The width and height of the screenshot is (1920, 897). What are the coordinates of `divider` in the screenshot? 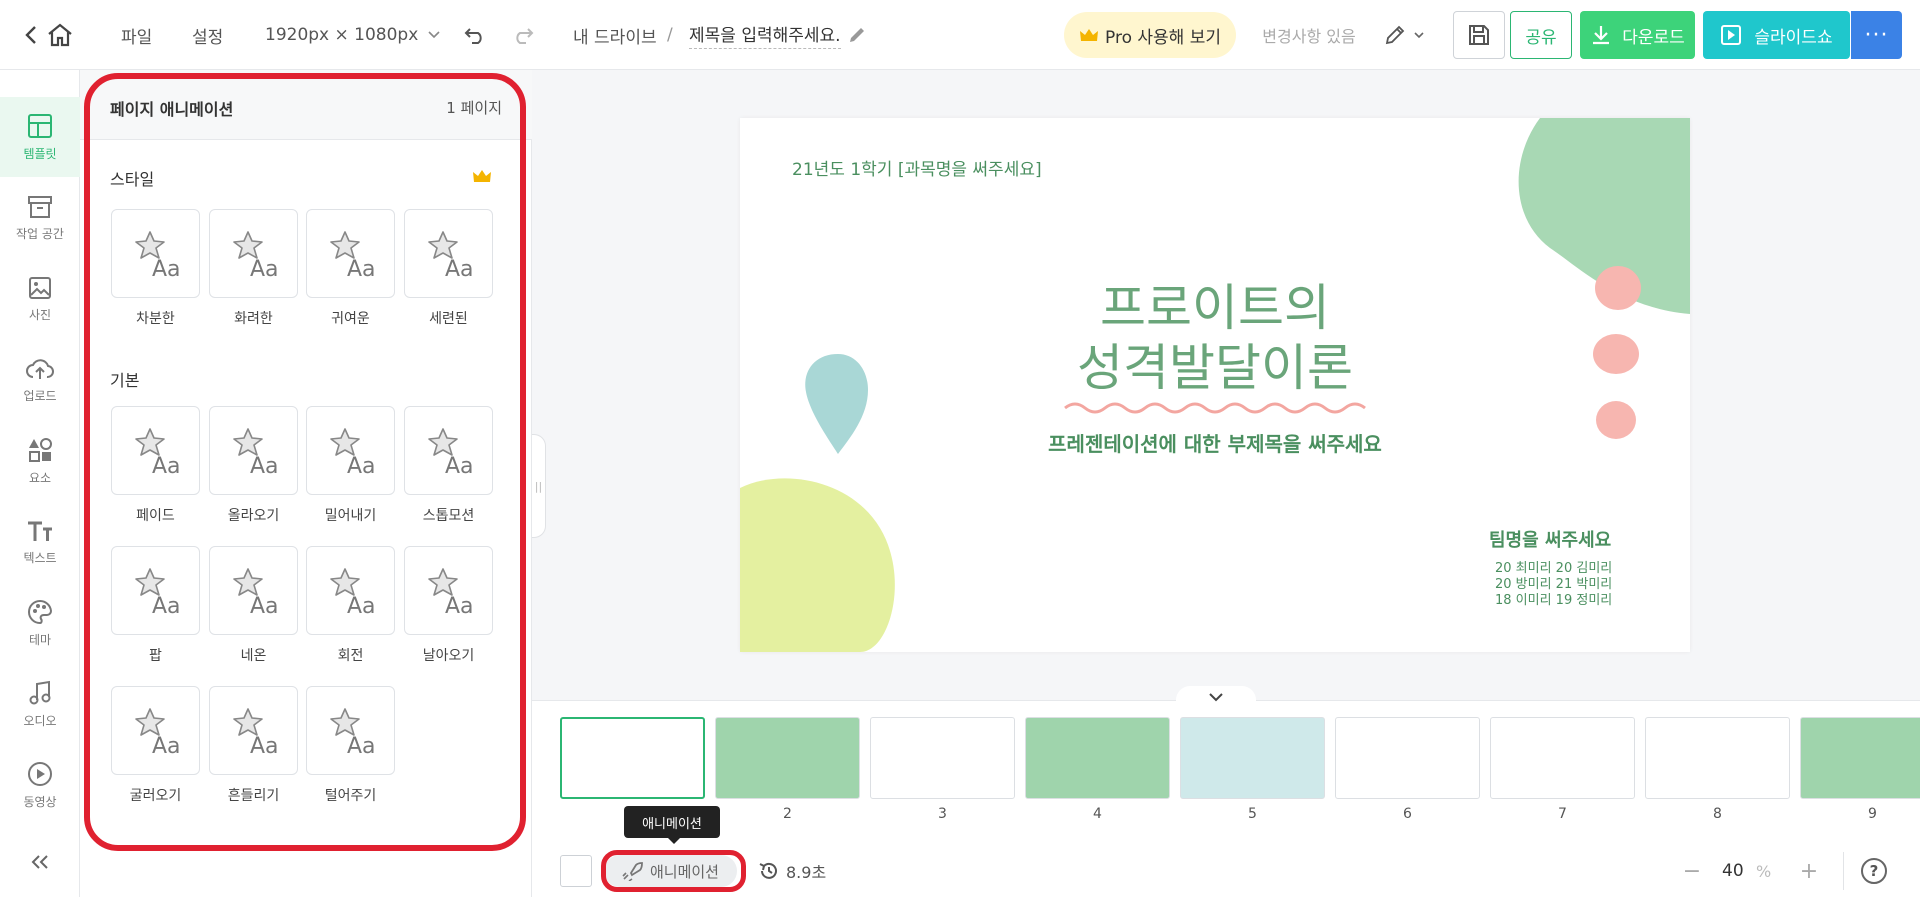 It's located at (1843, 871).